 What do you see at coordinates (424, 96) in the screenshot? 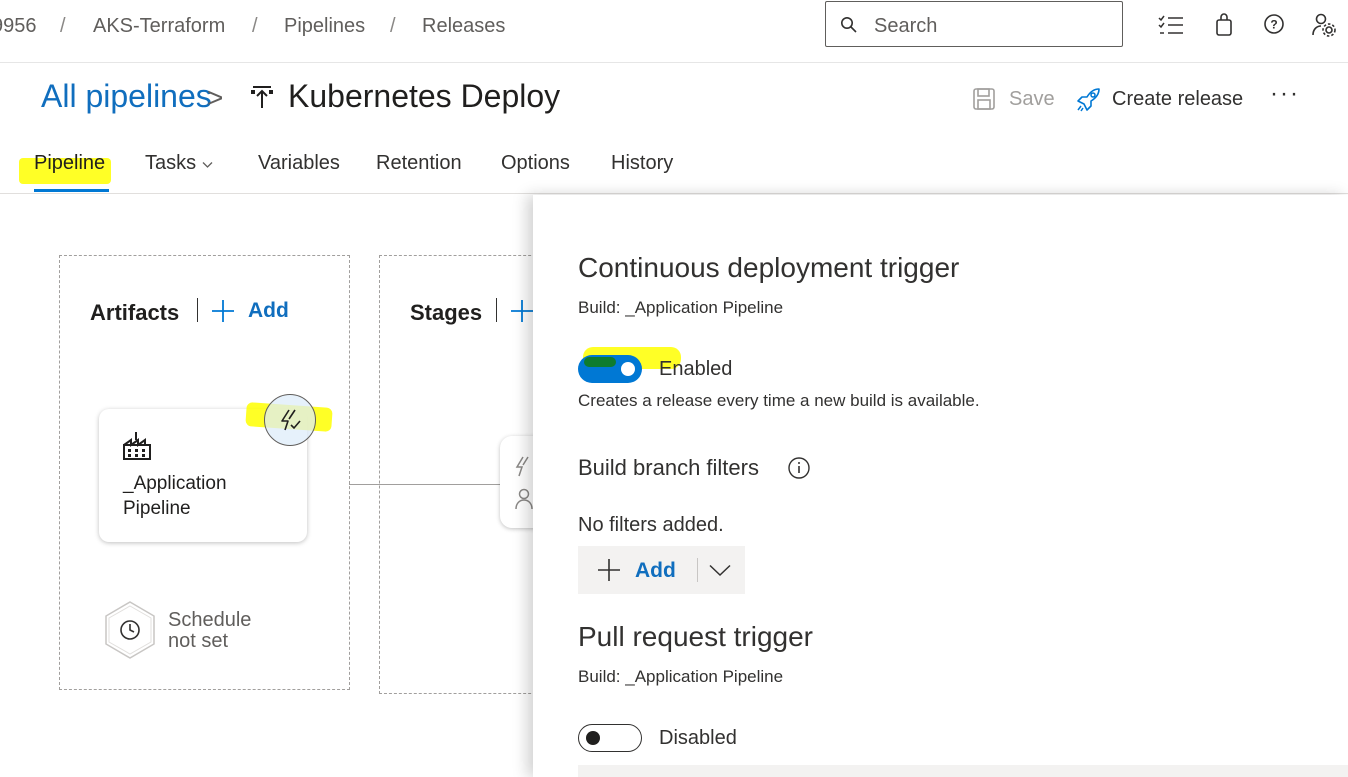
I see `pipeline-title: Kubernetes Deploy` at bounding box center [424, 96].